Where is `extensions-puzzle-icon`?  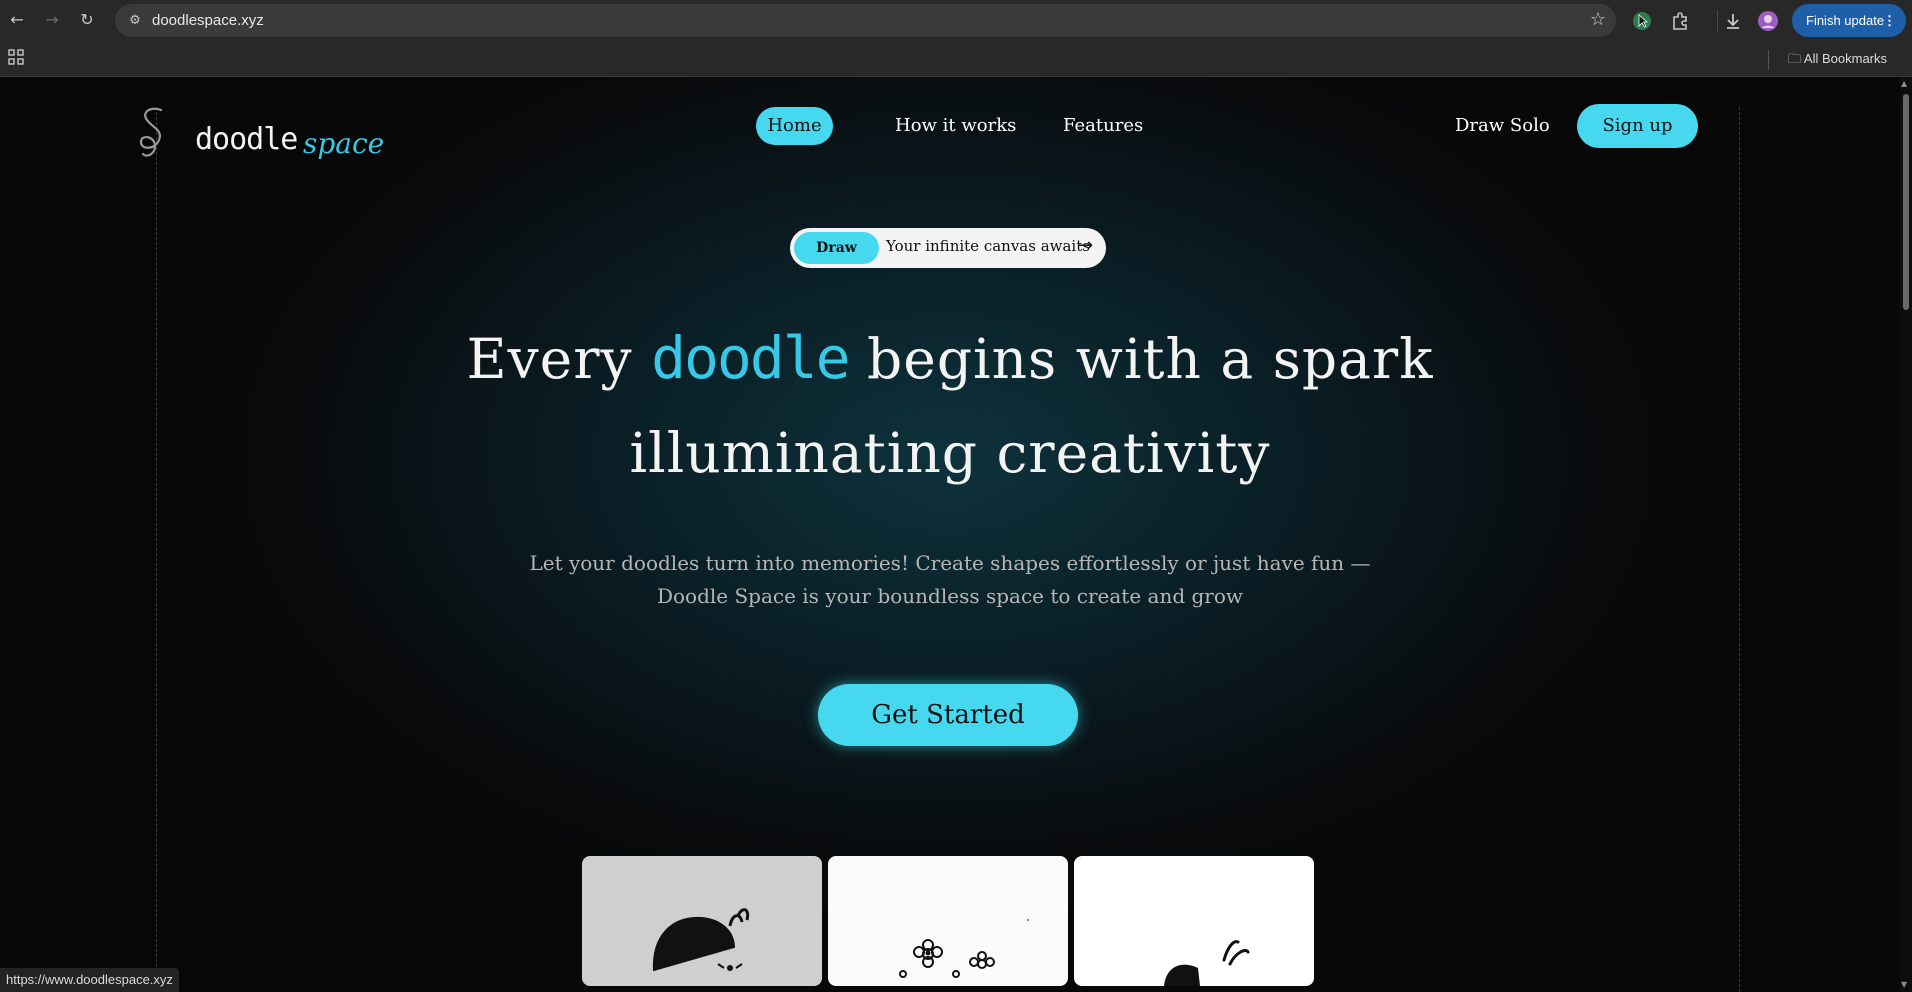 extensions-puzzle-icon is located at coordinates (1680, 21).